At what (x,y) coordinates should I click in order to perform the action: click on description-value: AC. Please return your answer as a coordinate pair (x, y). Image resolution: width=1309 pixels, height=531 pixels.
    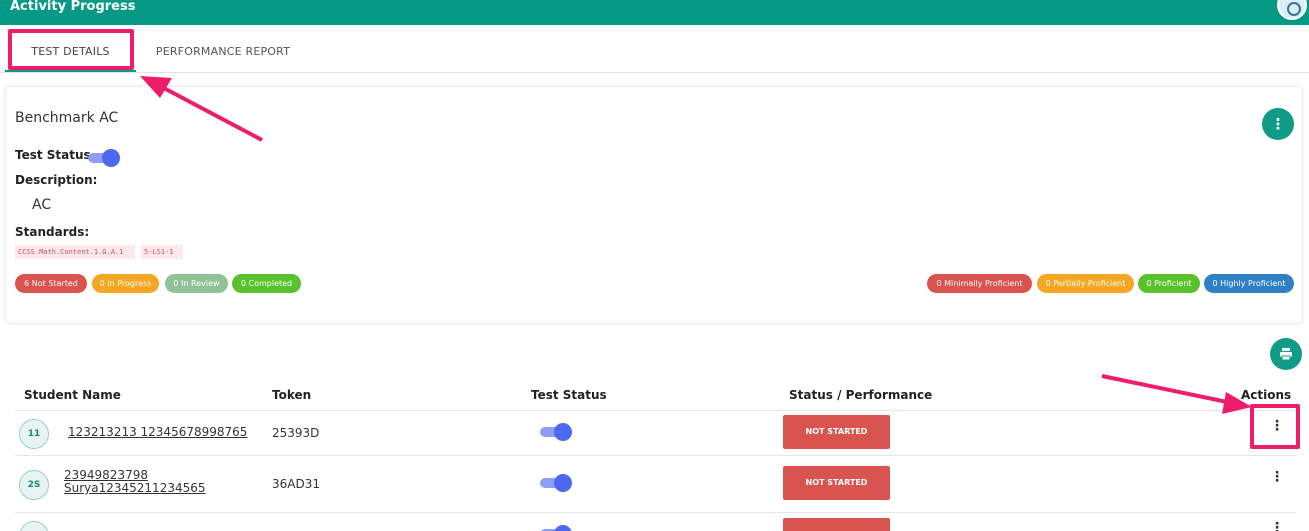
    Looking at the image, I should click on (42, 205).